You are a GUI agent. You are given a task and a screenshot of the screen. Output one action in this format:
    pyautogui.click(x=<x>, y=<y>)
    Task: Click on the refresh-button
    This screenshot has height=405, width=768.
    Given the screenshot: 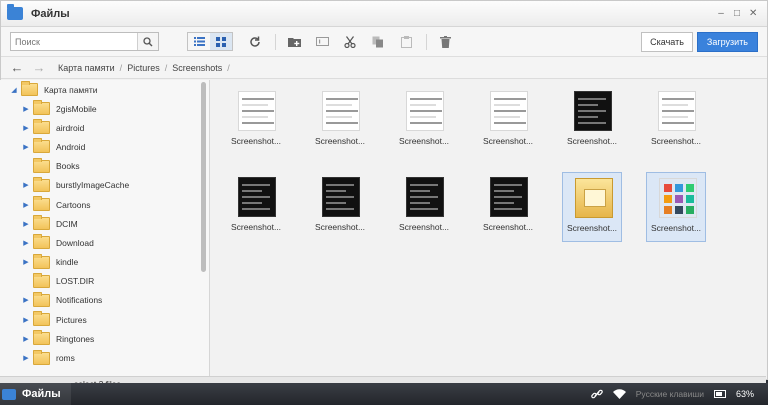 What is the action you would take?
    pyautogui.click(x=255, y=42)
    